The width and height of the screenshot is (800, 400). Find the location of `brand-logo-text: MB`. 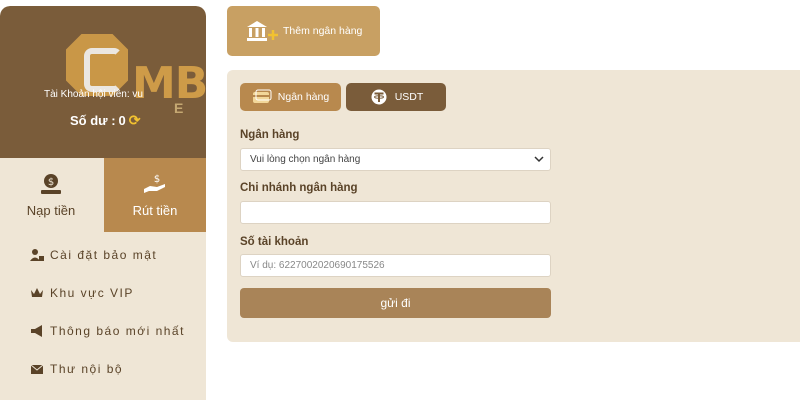

brand-logo-text: MB is located at coordinates (169, 83).